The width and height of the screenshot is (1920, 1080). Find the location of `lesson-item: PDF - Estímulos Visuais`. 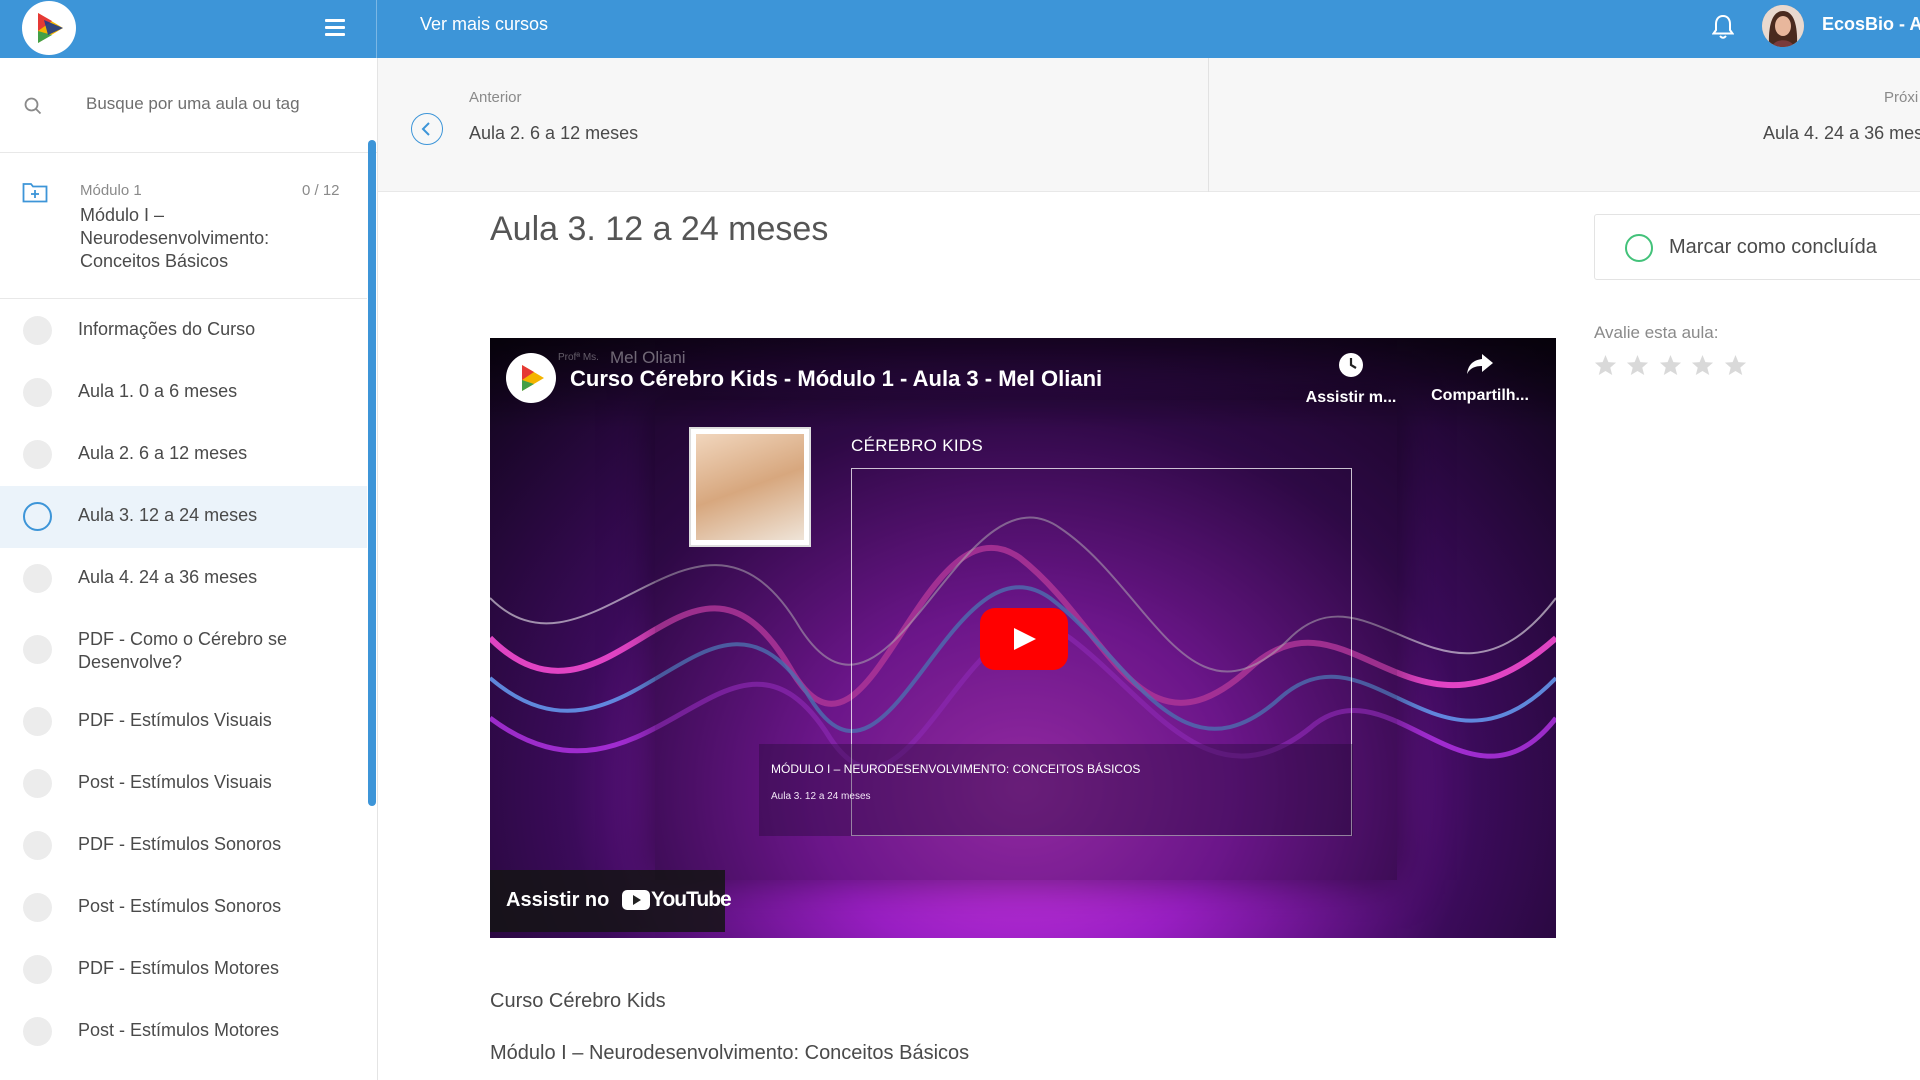

lesson-item: PDF - Estímulos Visuais is located at coordinates (183, 722).